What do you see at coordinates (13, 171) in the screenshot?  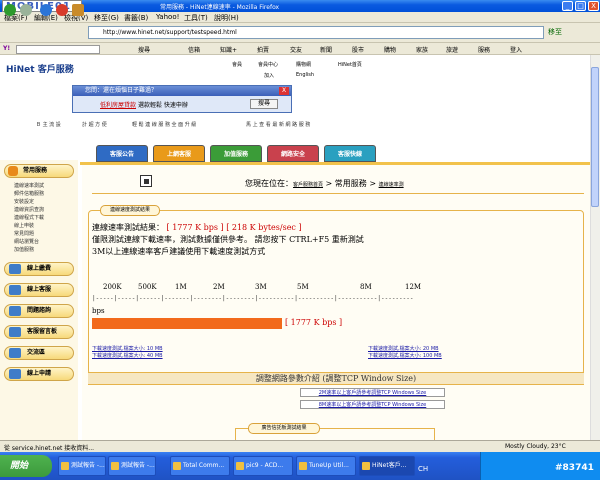 I see `service-icon` at bounding box center [13, 171].